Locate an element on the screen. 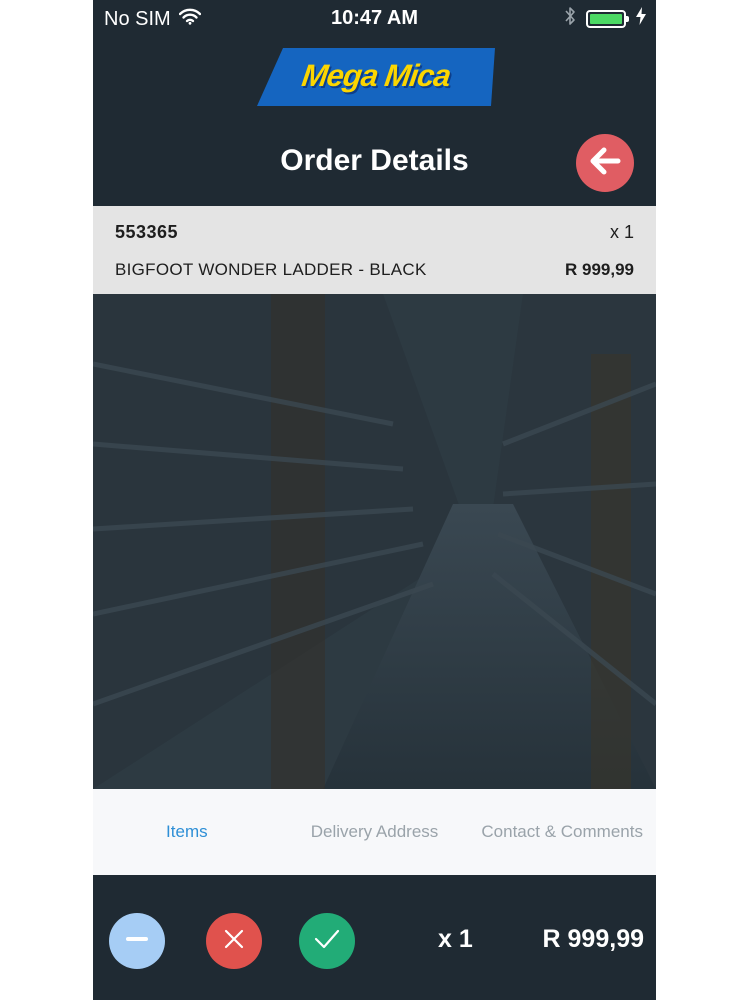  battery-icon is located at coordinates (607, 19).